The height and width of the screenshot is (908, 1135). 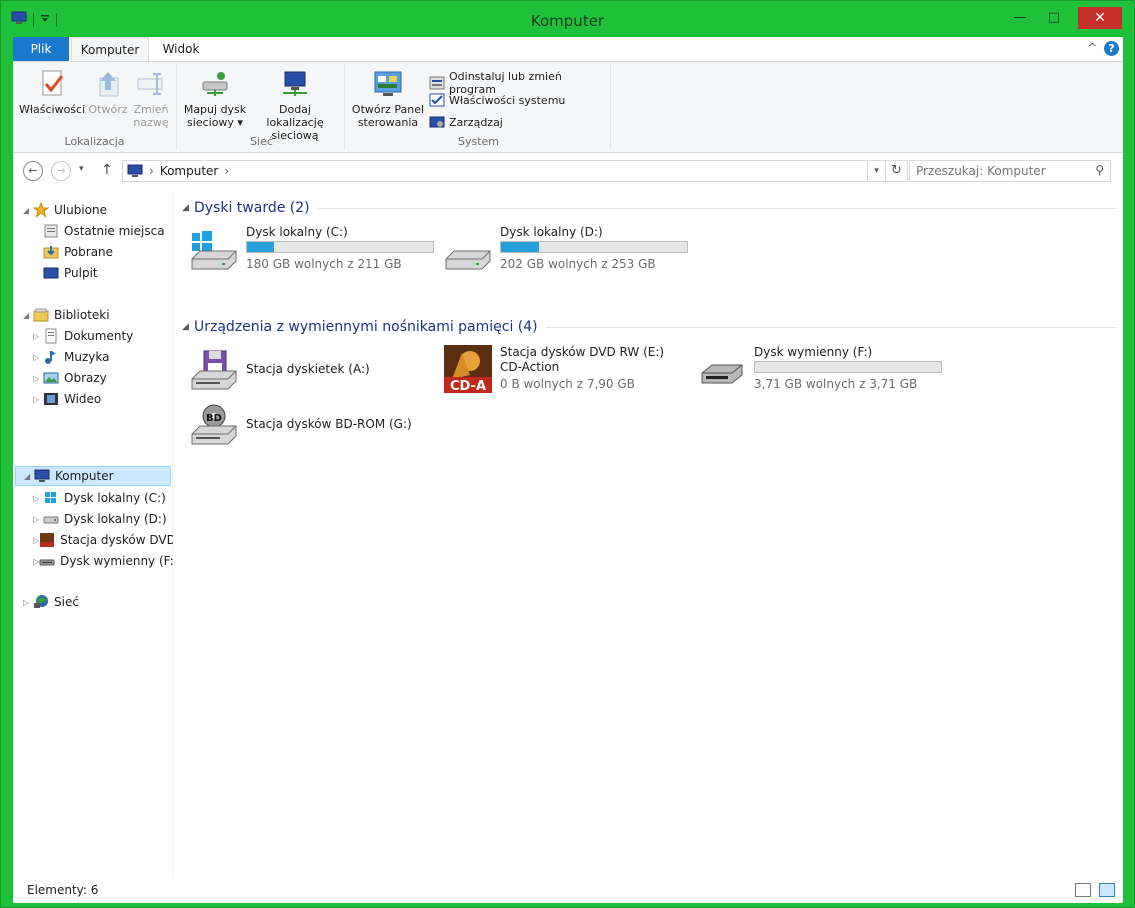 I want to click on tab-computer: Komputer, so click(x=110, y=49).